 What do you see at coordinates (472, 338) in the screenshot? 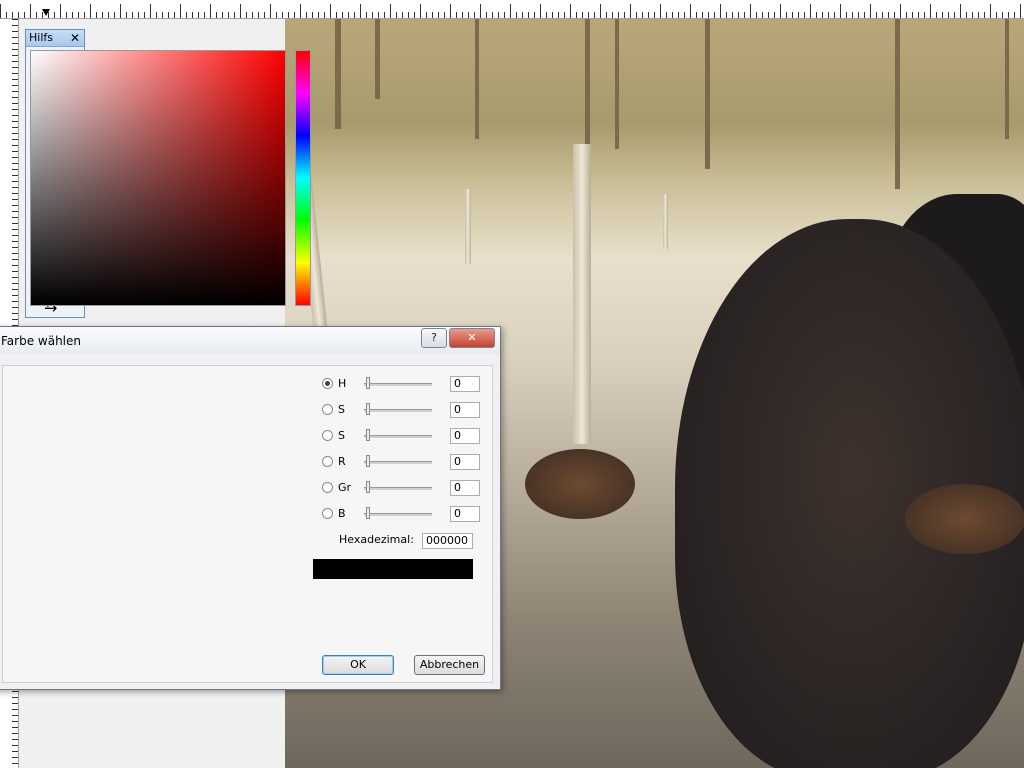
I see `close-button: ✕` at bounding box center [472, 338].